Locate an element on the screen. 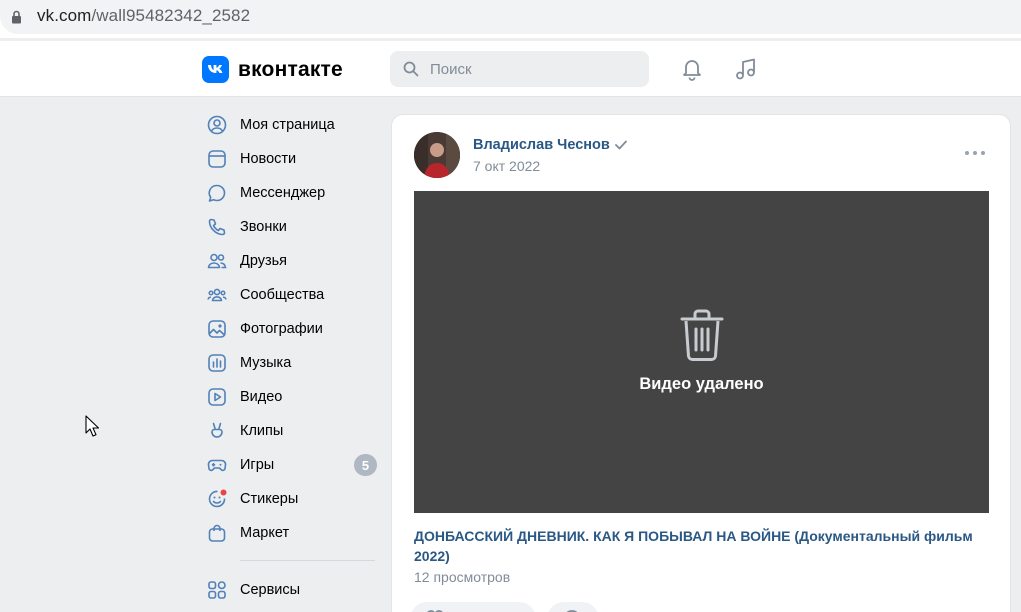 The image size is (1021, 612). like-button is located at coordinates (473, 607).